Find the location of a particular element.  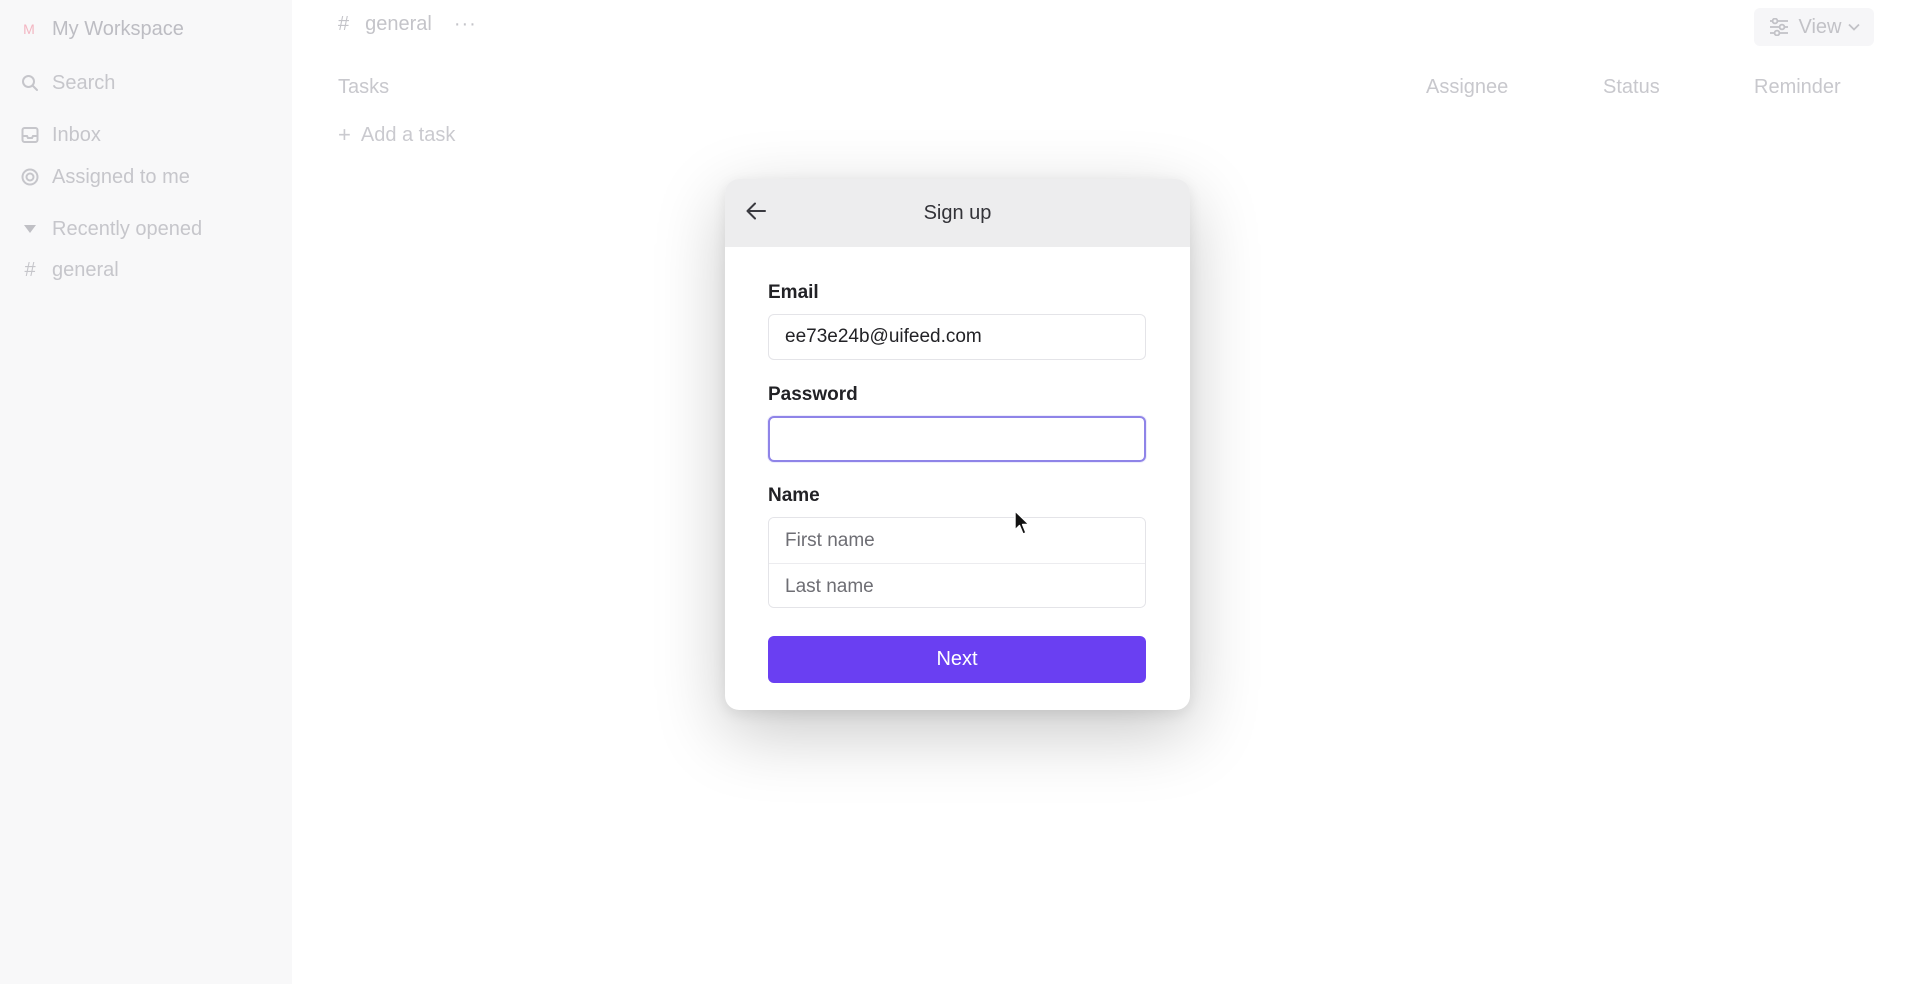

workspace-switcher: M My Workspace is located at coordinates (102, 29).